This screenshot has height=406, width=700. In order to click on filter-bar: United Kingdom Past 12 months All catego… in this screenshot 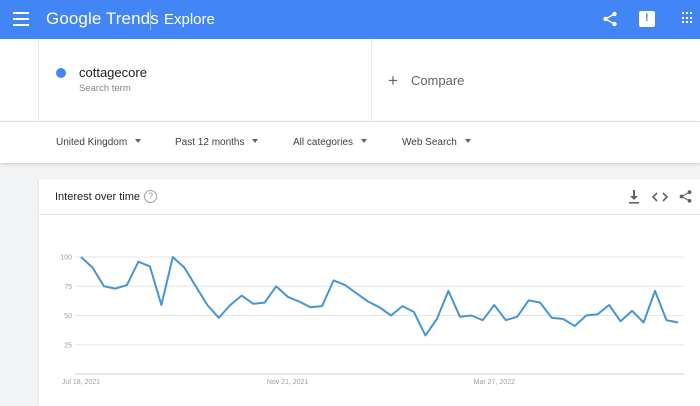, I will do `click(350, 142)`.